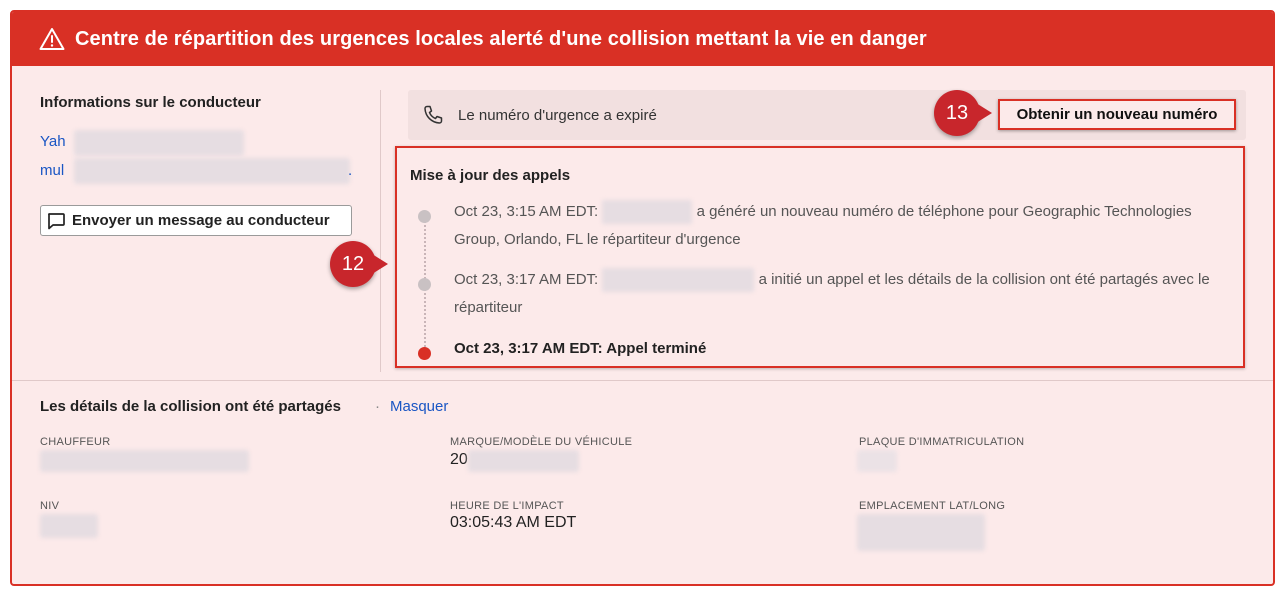 This screenshot has height=594, width=1284. What do you see at coordinates (201, 220) in the screenshot?
I see `message-driver-label: Envoyer un message au conducteur` at bounding box center [201, 220].